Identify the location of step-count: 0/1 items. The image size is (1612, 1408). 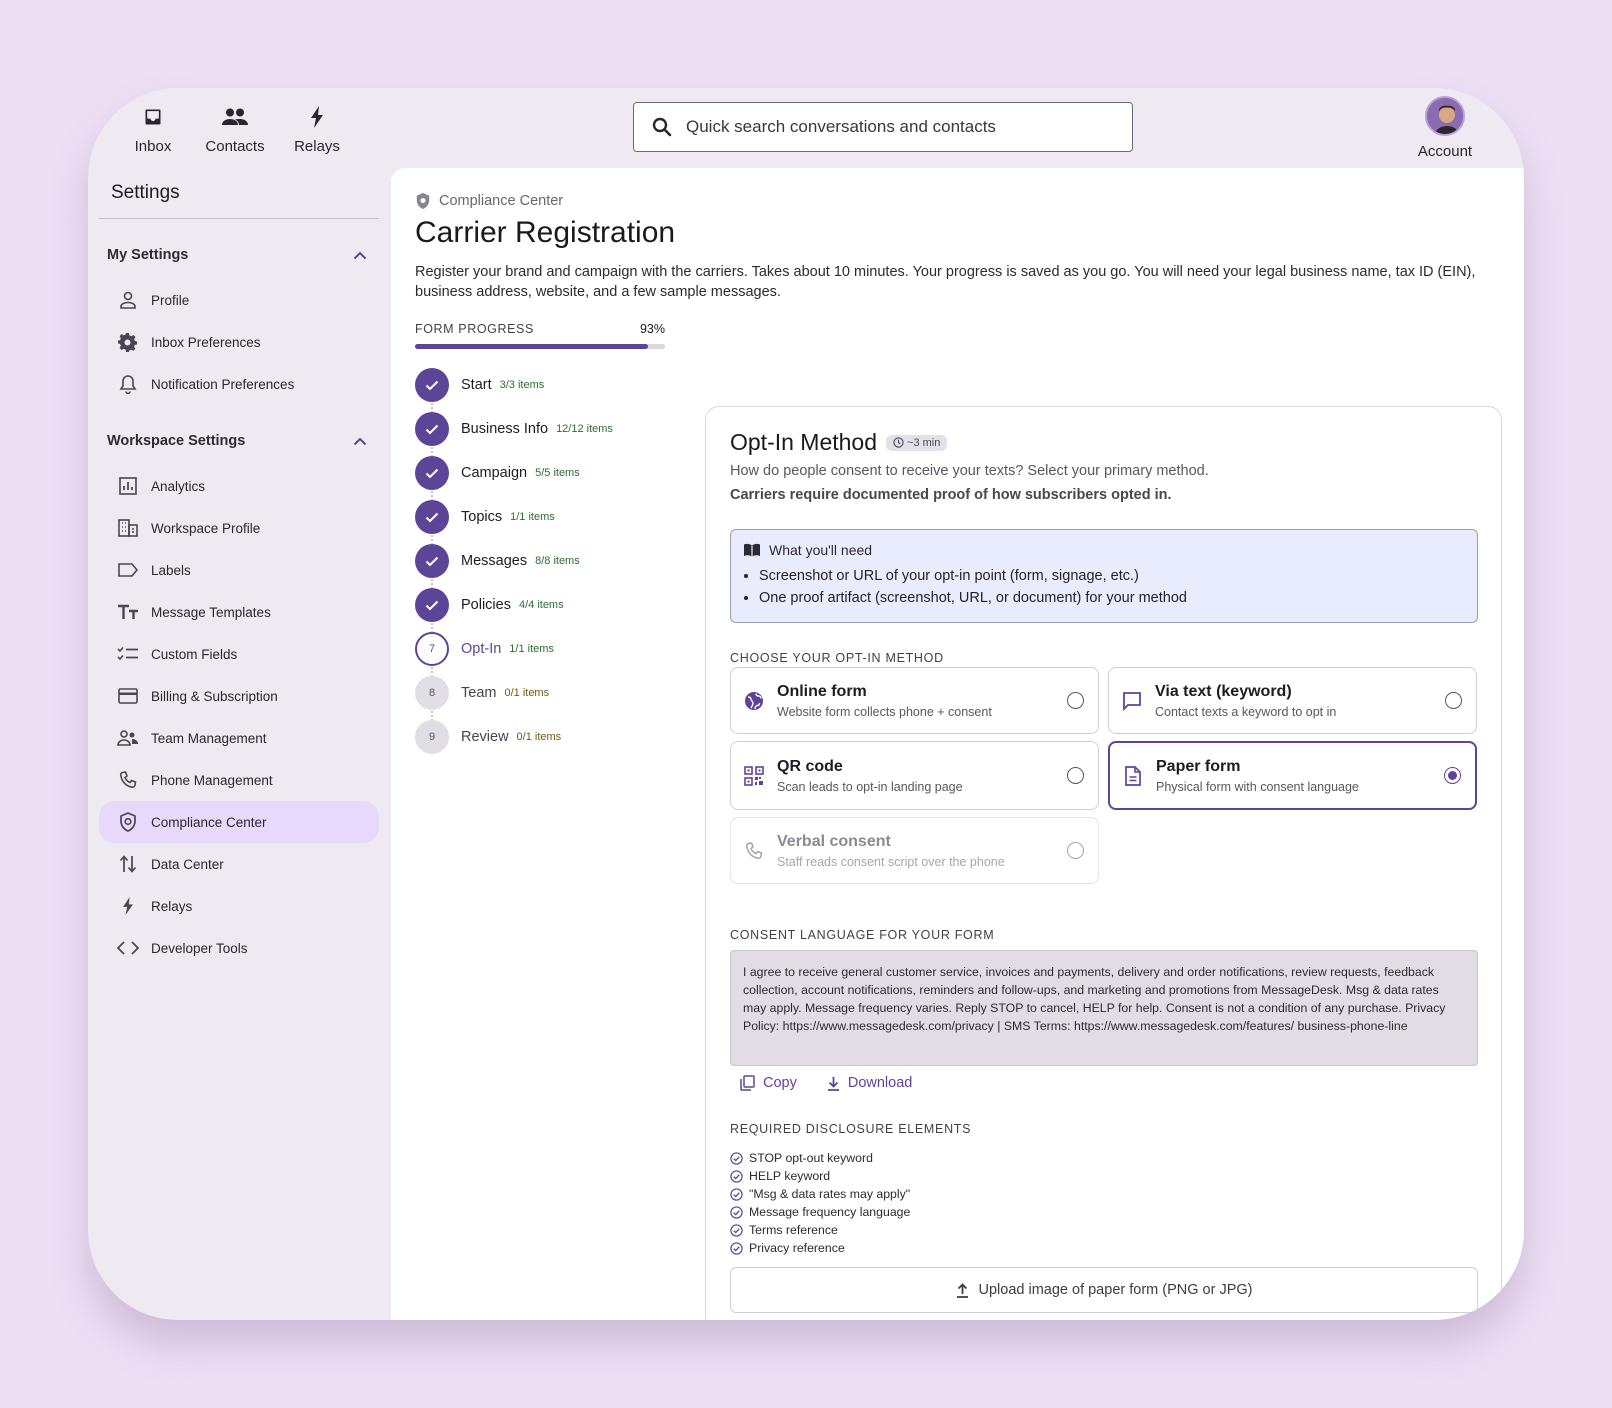
(527, 693).